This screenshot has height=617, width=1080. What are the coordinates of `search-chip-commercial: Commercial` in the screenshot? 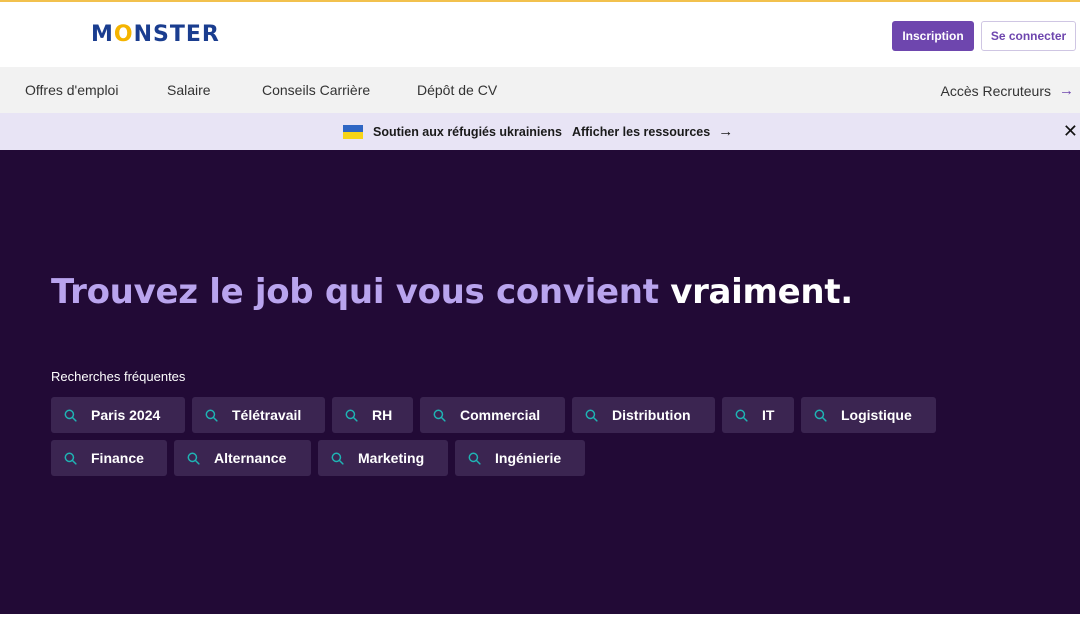 It's located at (492, 415).